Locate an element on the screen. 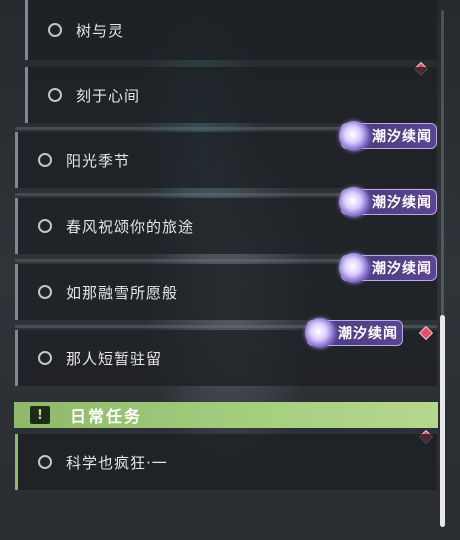 Image resolution: width=460 pixels, height=540 pixels. quest-title: 阳光季节 is located at coordinates (98, 160).